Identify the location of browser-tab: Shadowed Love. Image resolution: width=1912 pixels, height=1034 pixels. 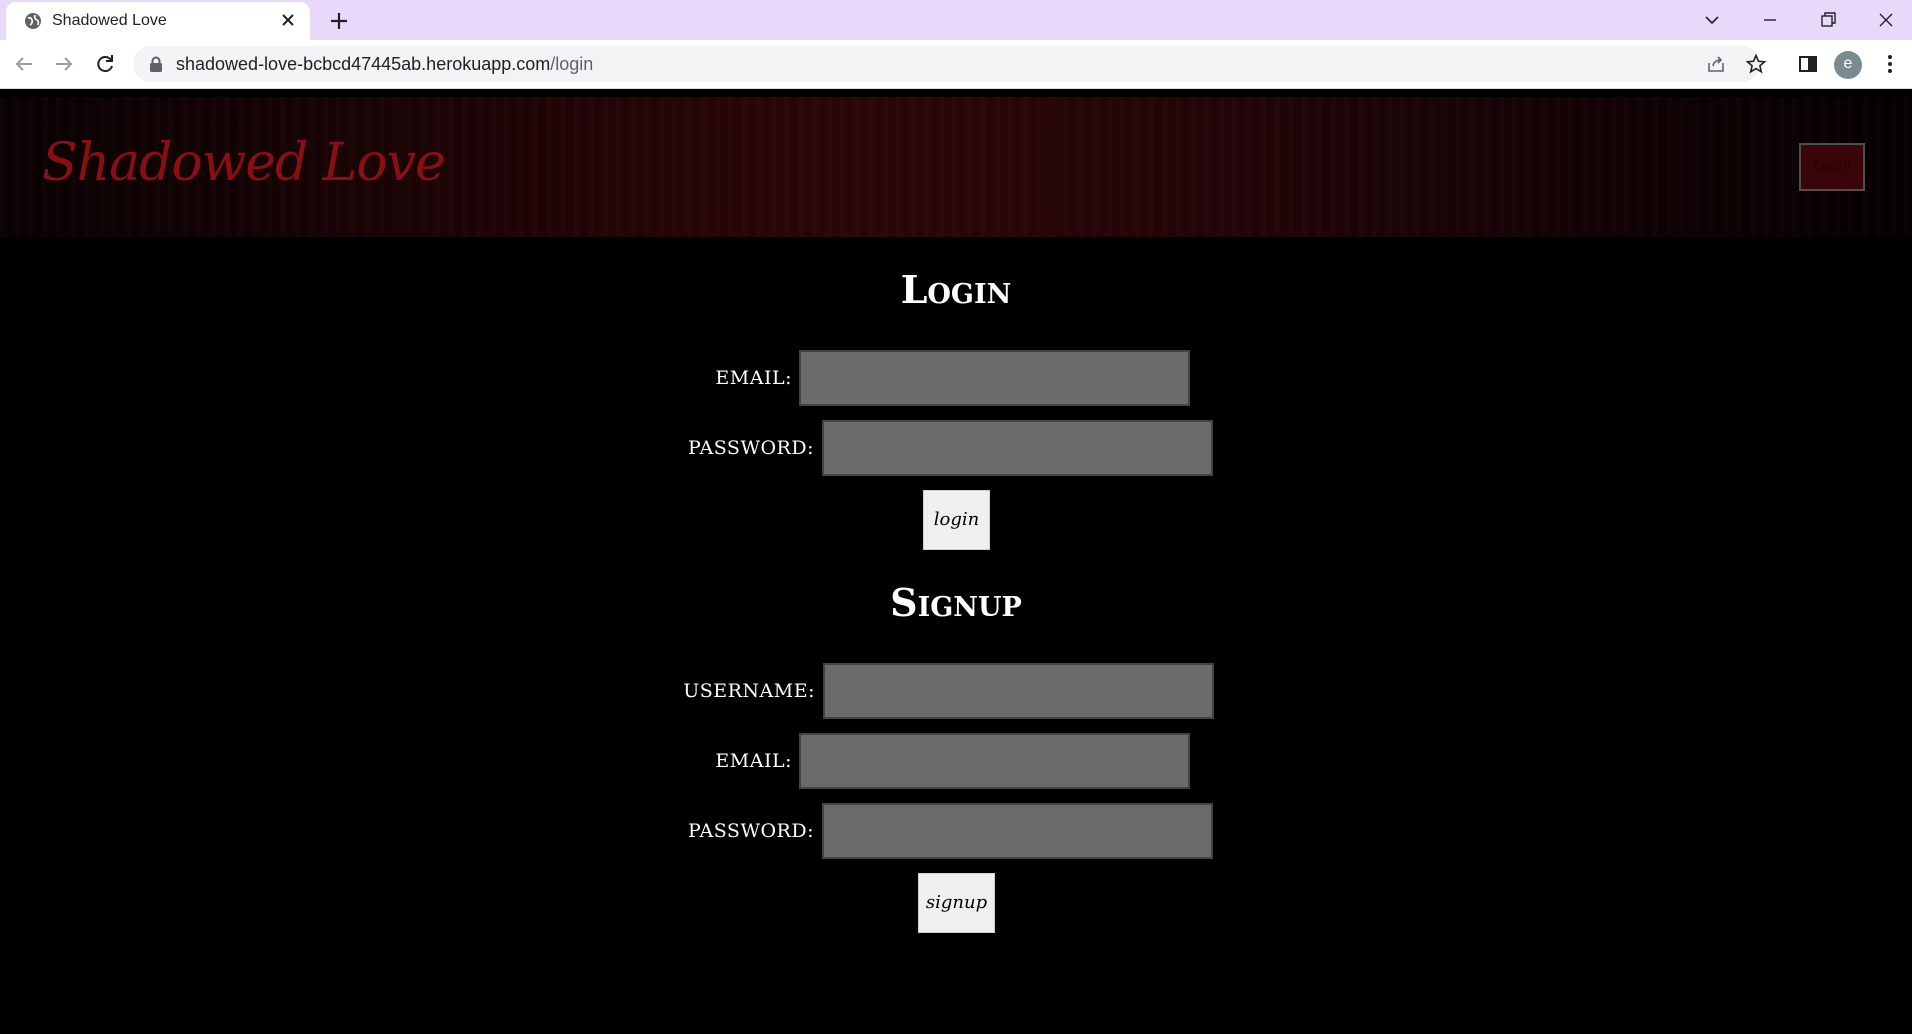
(158, 21).